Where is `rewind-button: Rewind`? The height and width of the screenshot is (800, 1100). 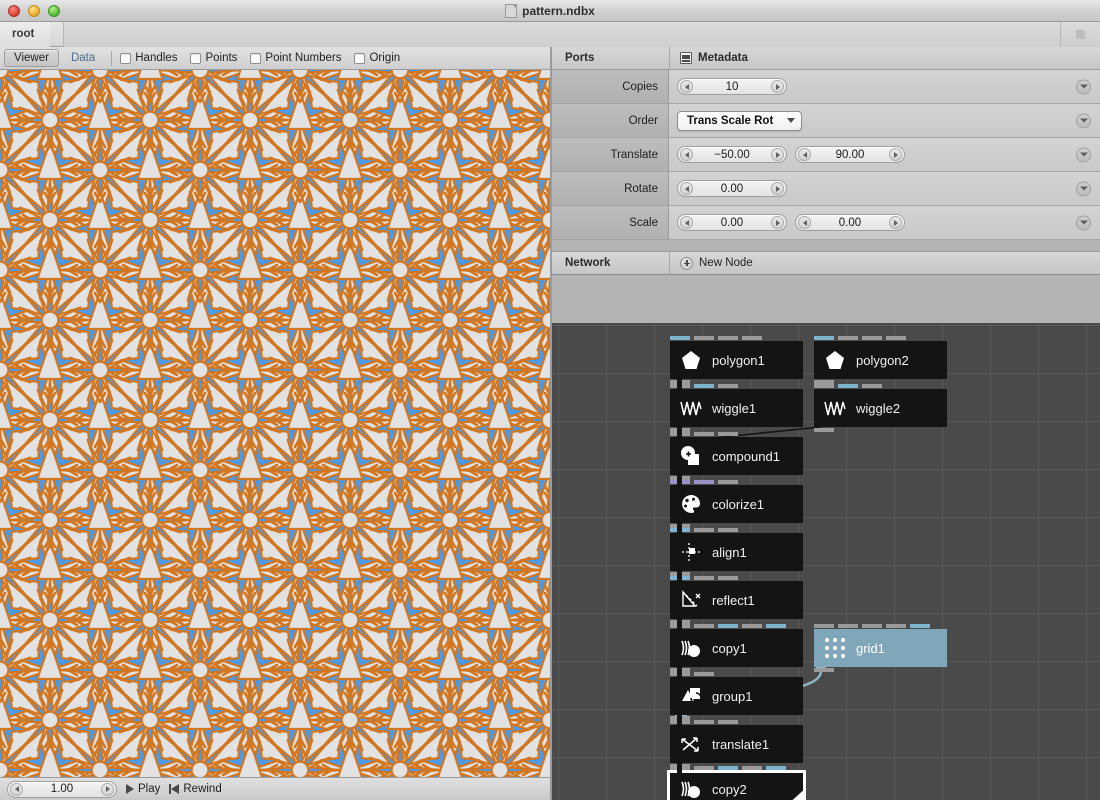
rewind-button: Rewind is located at coordinates (195, 789).